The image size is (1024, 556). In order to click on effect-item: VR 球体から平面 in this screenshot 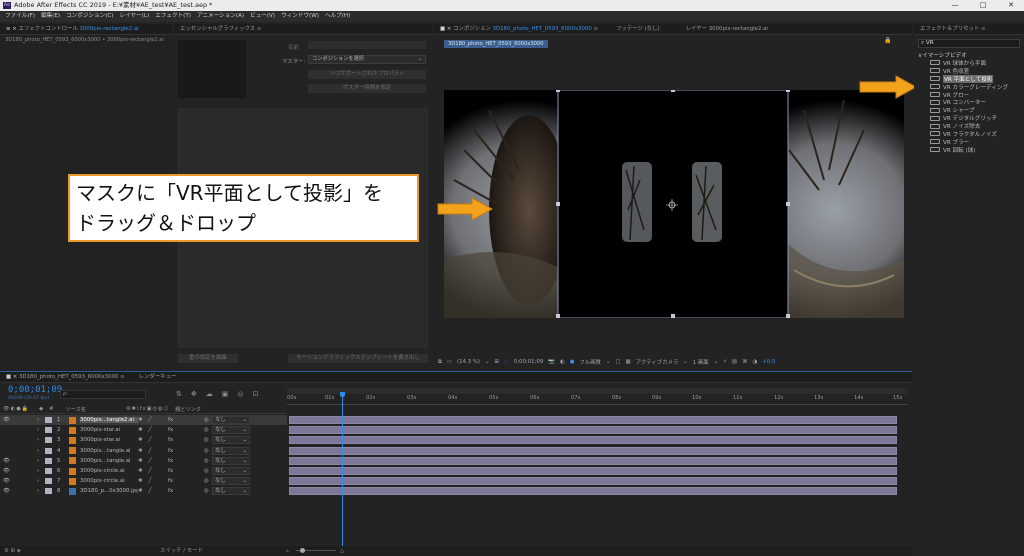, I will do `click(976, 63)`.